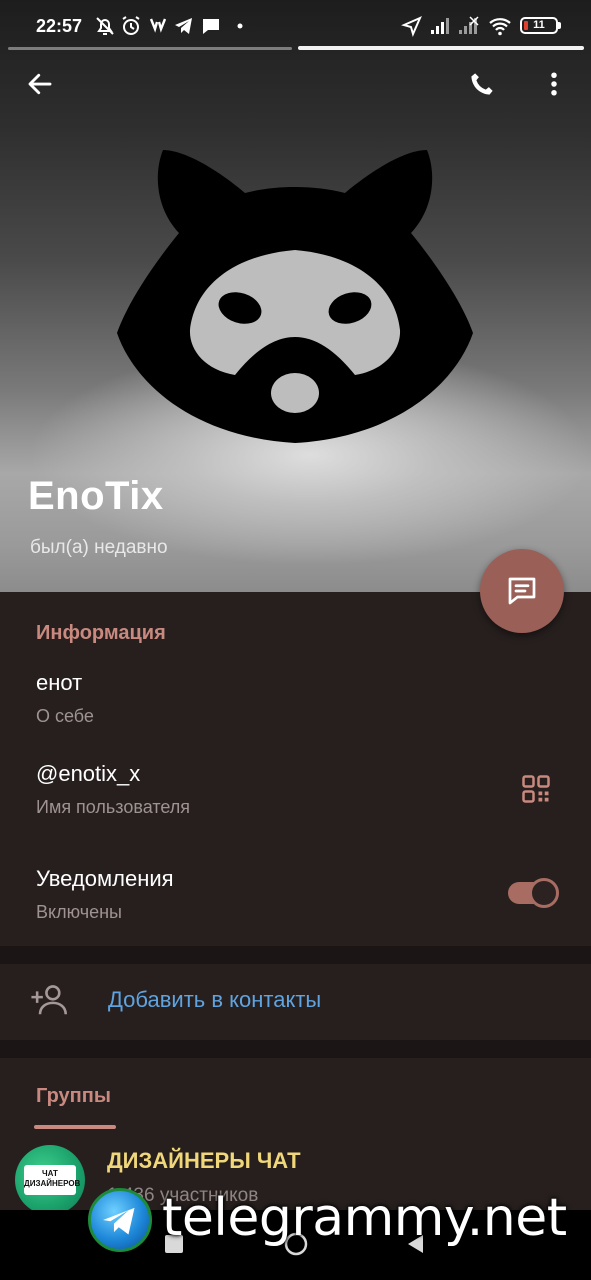  I want to click on raccoon-avatar, so click(295, 296).